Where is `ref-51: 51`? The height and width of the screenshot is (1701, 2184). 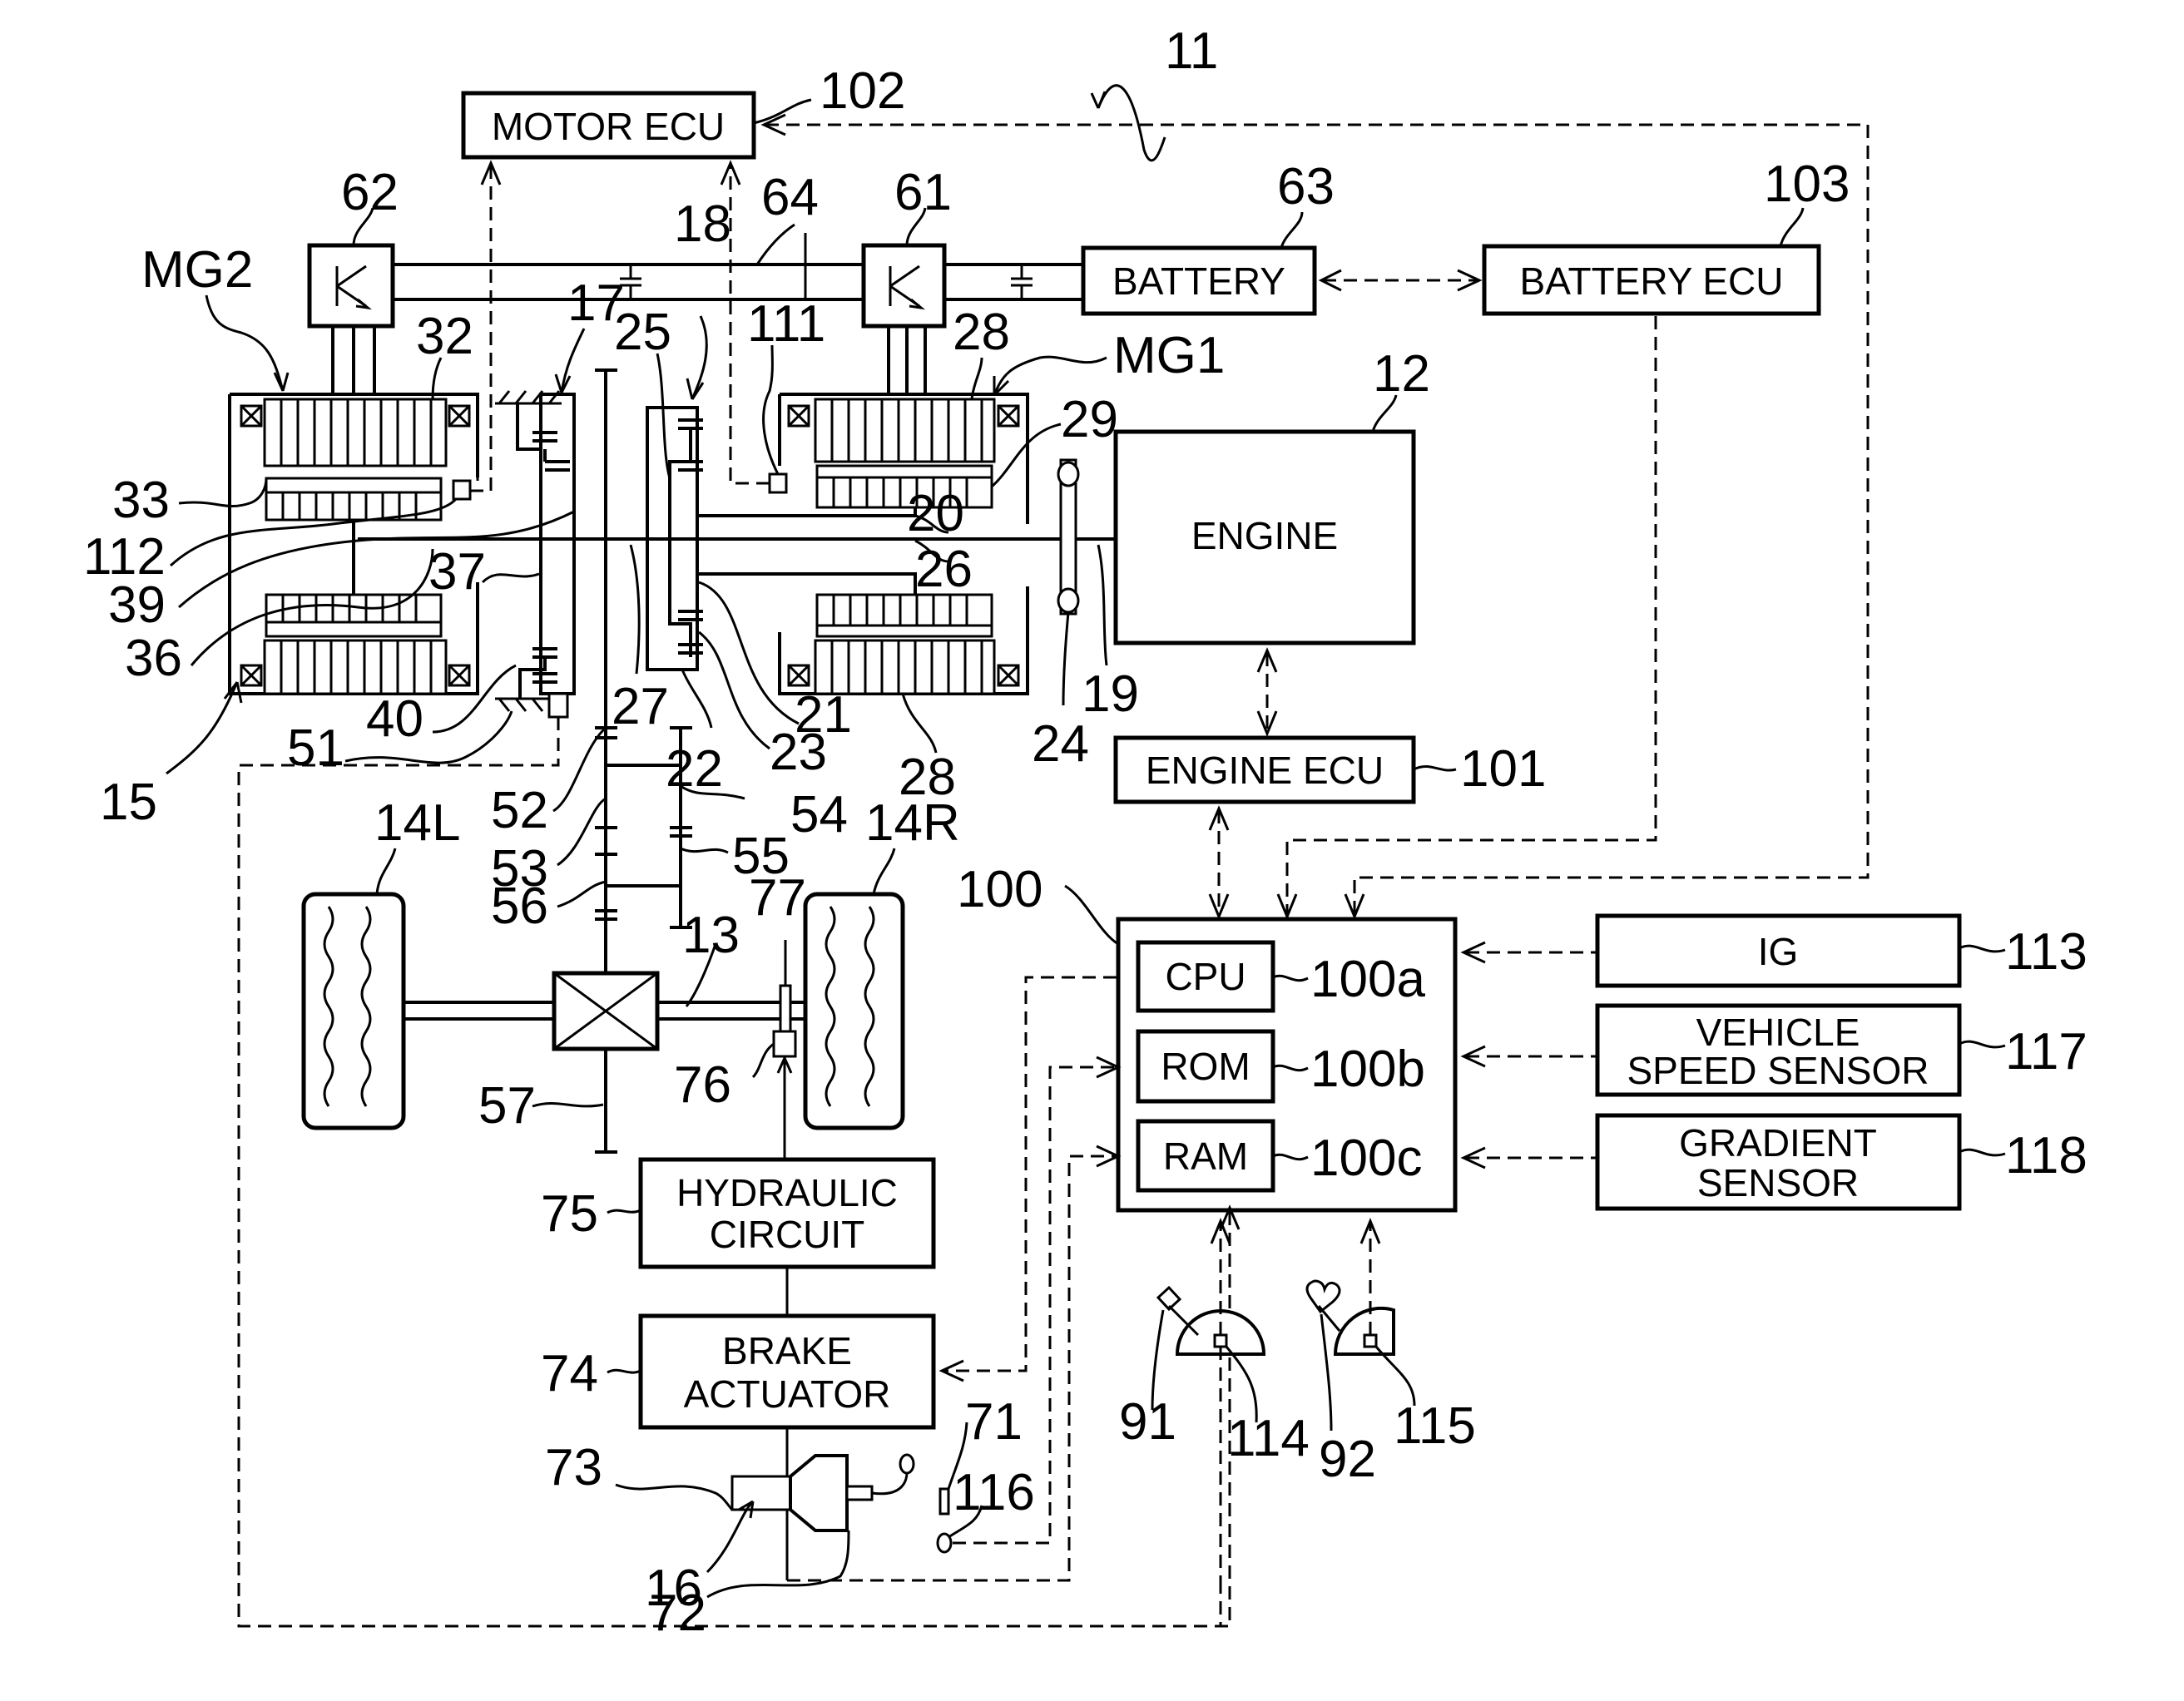
ref-51: 51 is located at coordinates (315, 748).